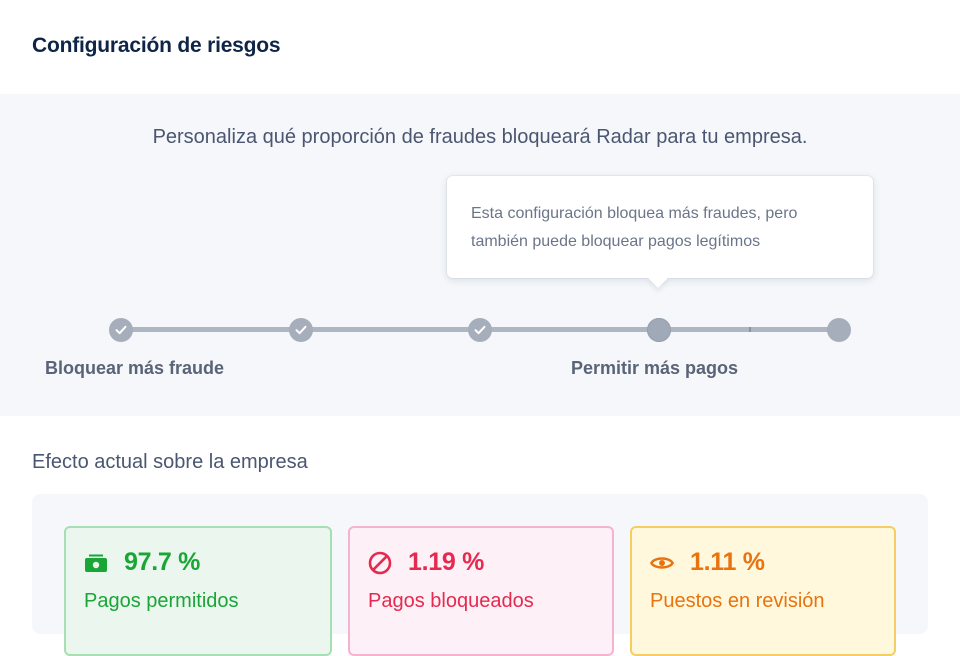  Describe the element at coordinates (727, 562) in the screenshot. I see `review-value: 1.11 %` at that location.